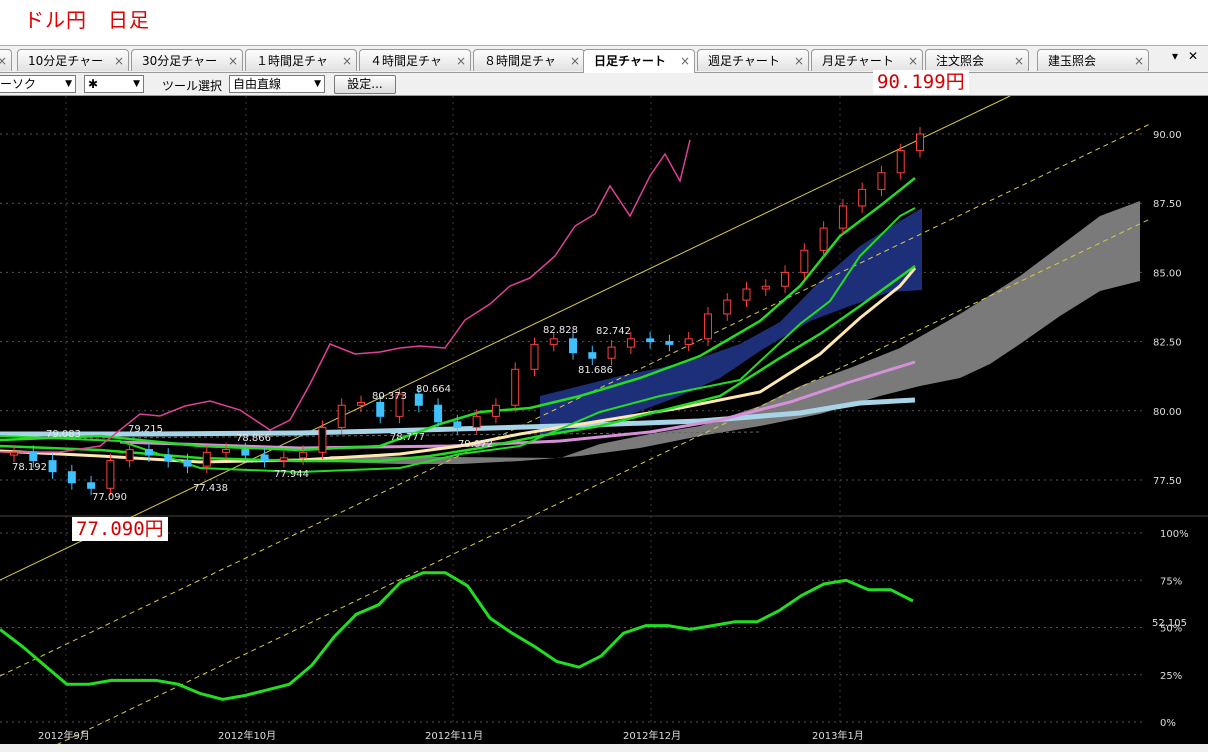  What do you see at coordinates (1169, 623) in the screenshot?
I see `oscillator-current-value: 52.105` at bounding box center [1169, 623].